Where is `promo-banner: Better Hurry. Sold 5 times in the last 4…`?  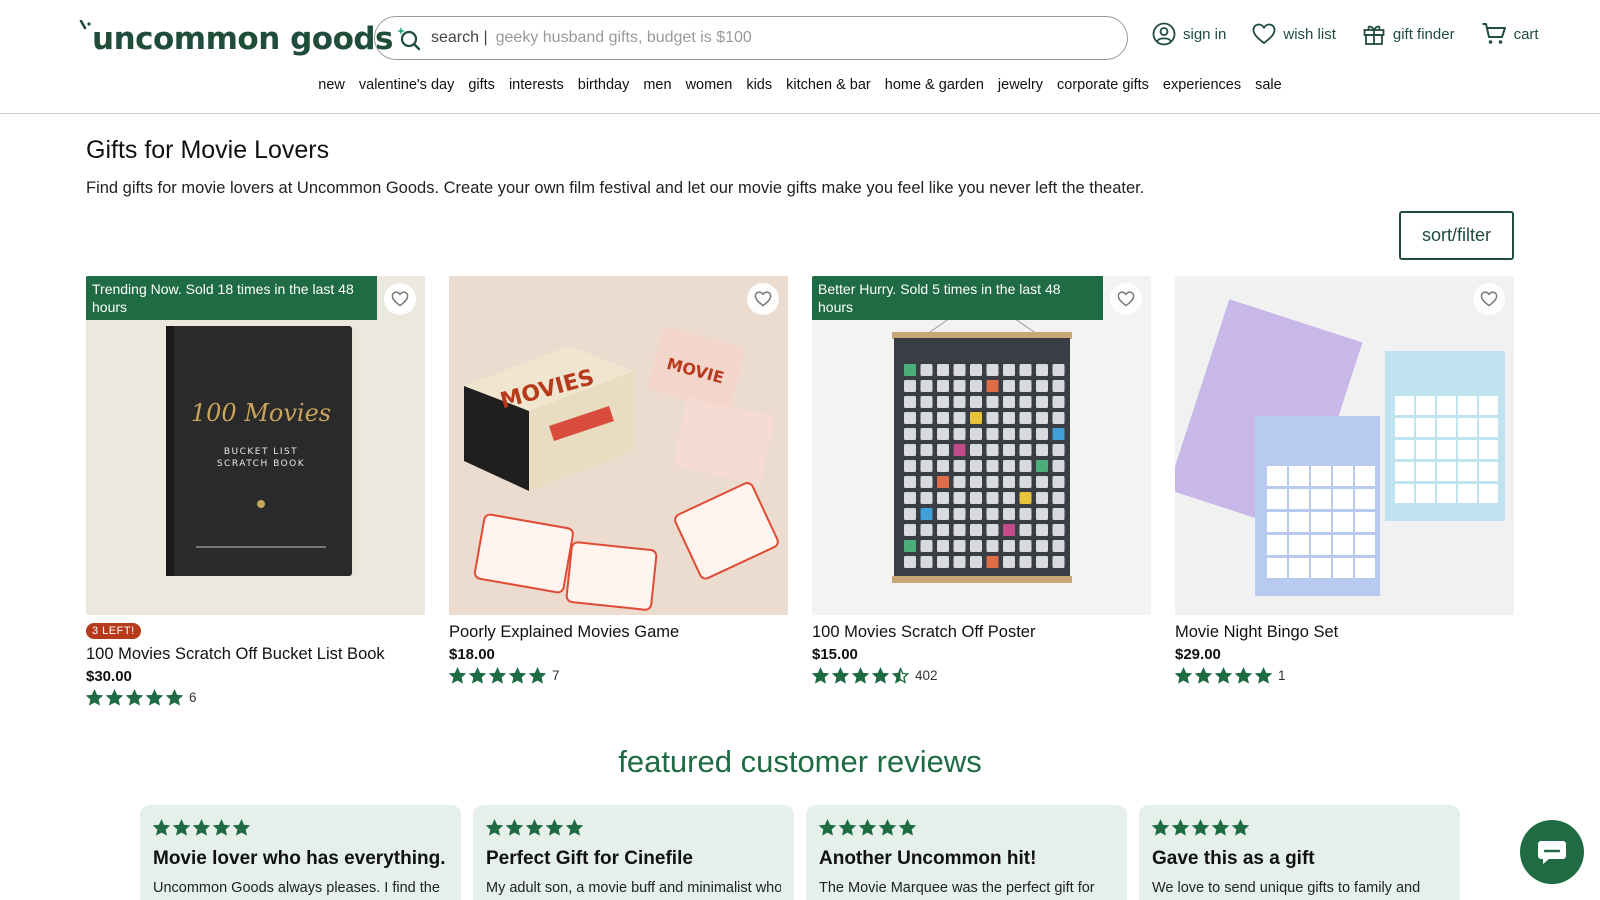 promo-banner: Better Hurry. Sold 5 times in the last 4… is located at coordinates (957, 298).